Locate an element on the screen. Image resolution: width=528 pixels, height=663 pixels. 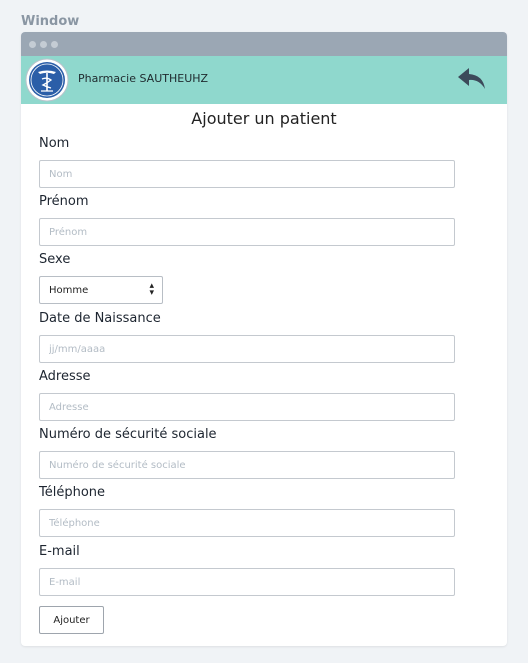
telephone-label: Téléphone is located at coordinates (72, 492).